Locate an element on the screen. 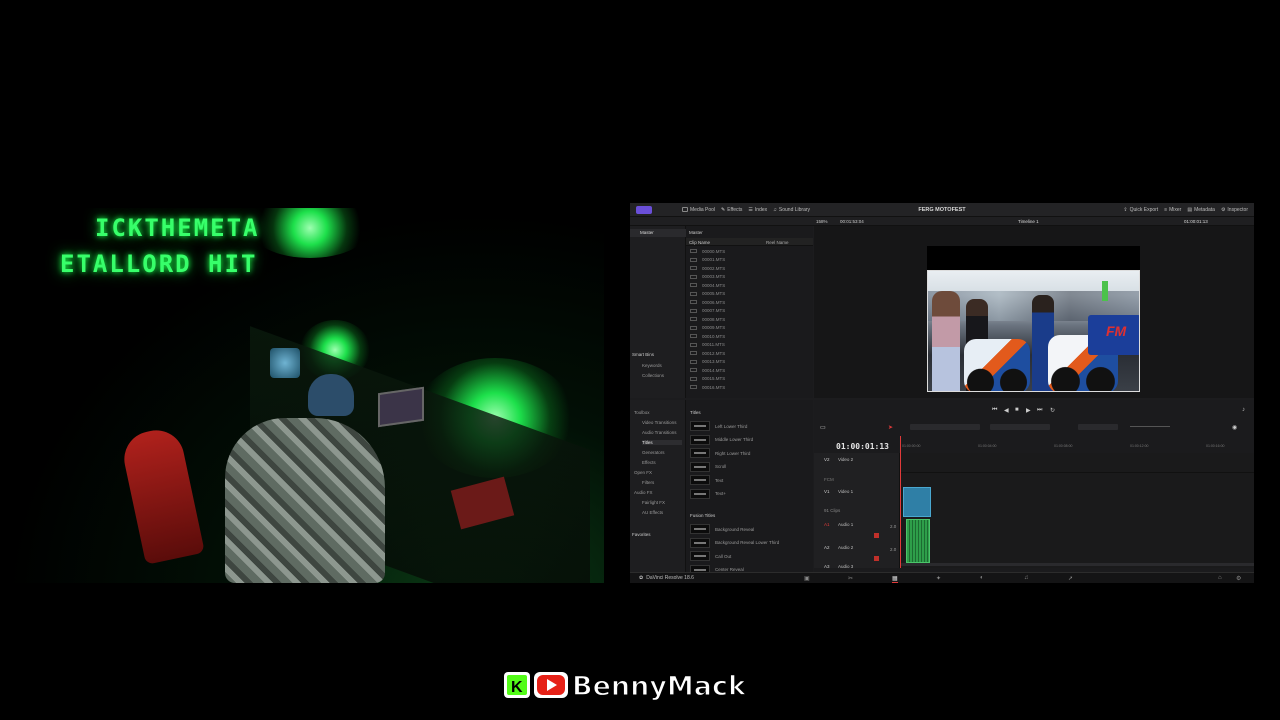 The width and height of the screenshot is (1280, 720). playhead is located at coordinates (900, 502).